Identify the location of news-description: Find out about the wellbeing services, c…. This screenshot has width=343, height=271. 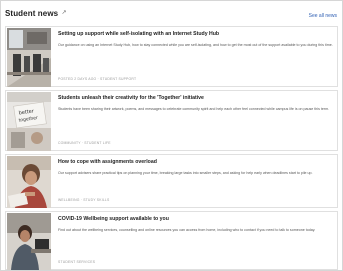
(187, 230).